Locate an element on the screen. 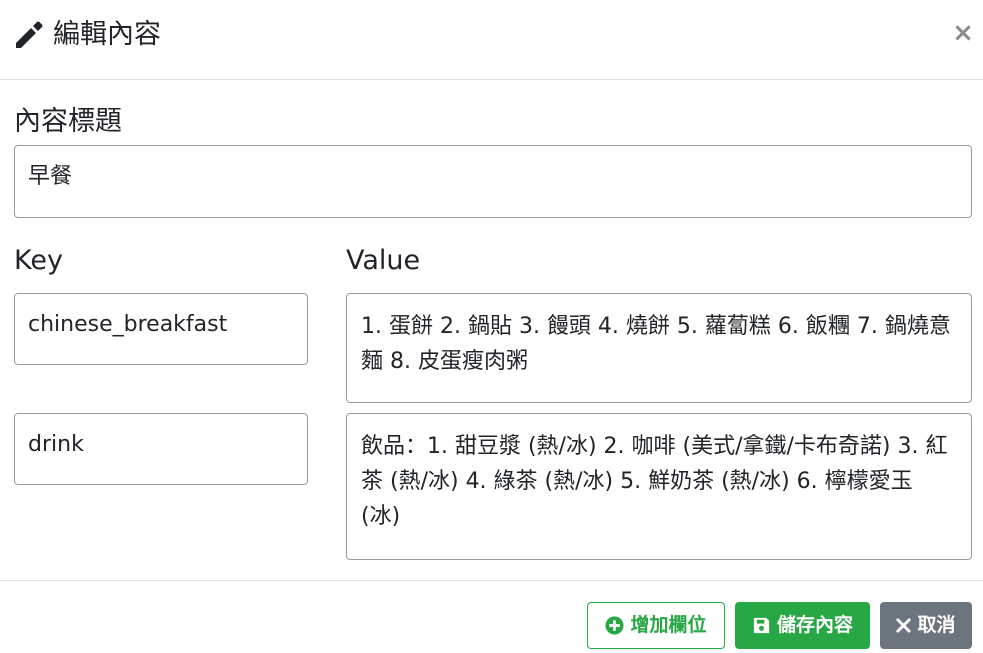 The height and width of the screenshot is (653, 983). save-icon is located at coordinates (761, 625).